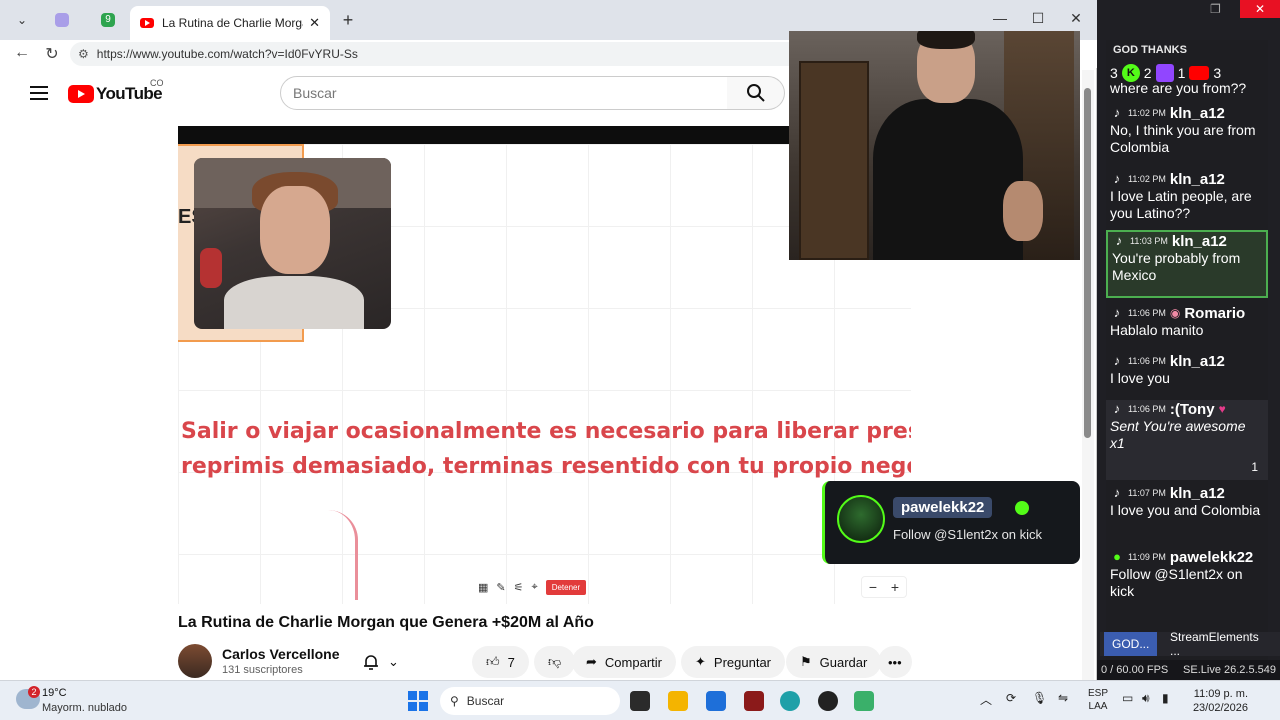  What do you see at coordinates (83, 54) in the screenshot?
I see `site-info-icon: ⚙` at bounding box center [83, 54].